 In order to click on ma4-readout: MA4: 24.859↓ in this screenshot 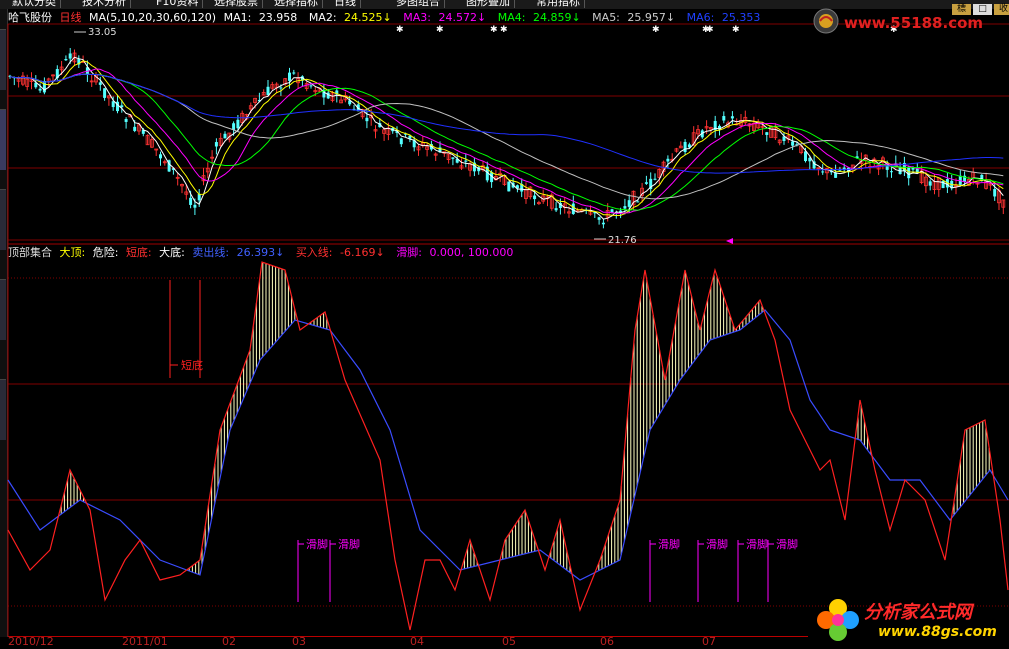, I will do `click(539, 17)`.